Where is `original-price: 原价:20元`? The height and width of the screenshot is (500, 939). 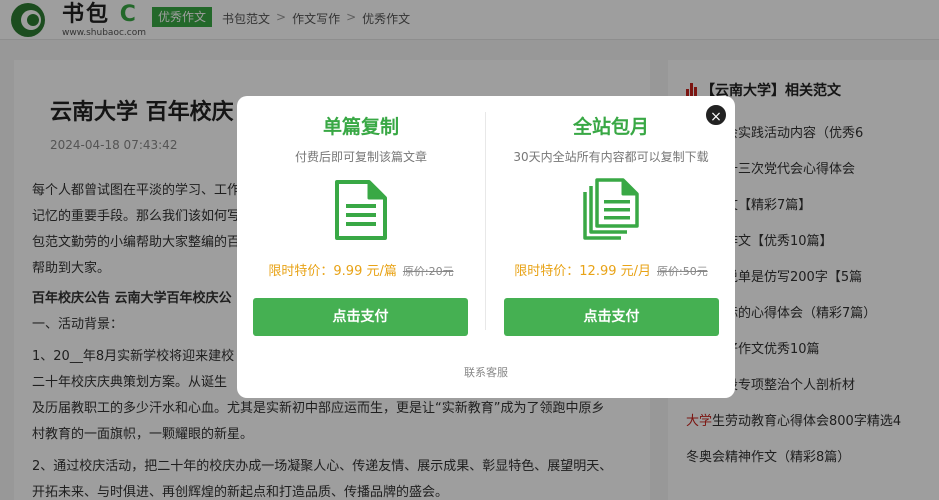
original-price: 原价:20元 is located at coordinates (428, 271).